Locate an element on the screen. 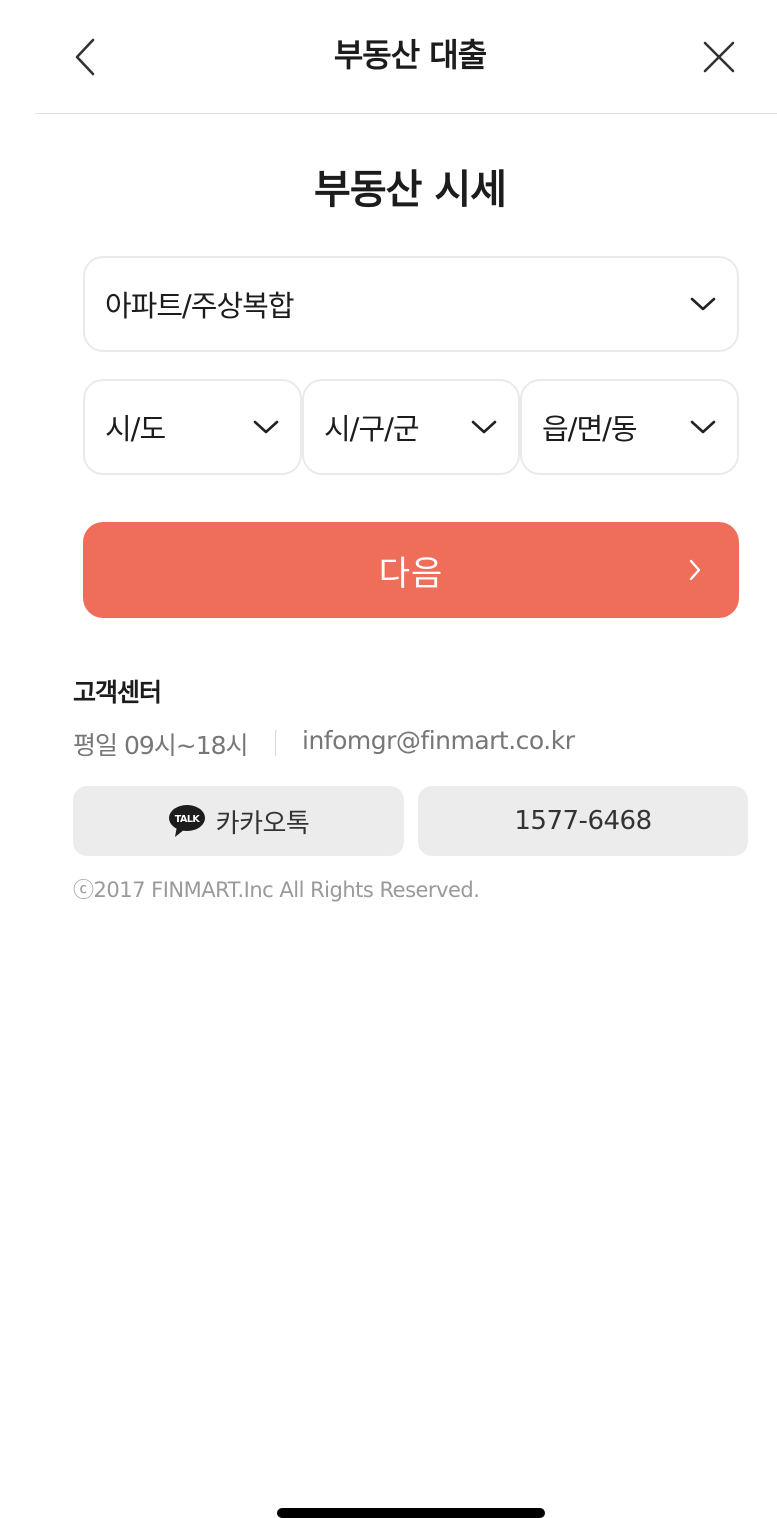  property-type-select: 아파트/주상복합 is located at coordinates (411, 304).